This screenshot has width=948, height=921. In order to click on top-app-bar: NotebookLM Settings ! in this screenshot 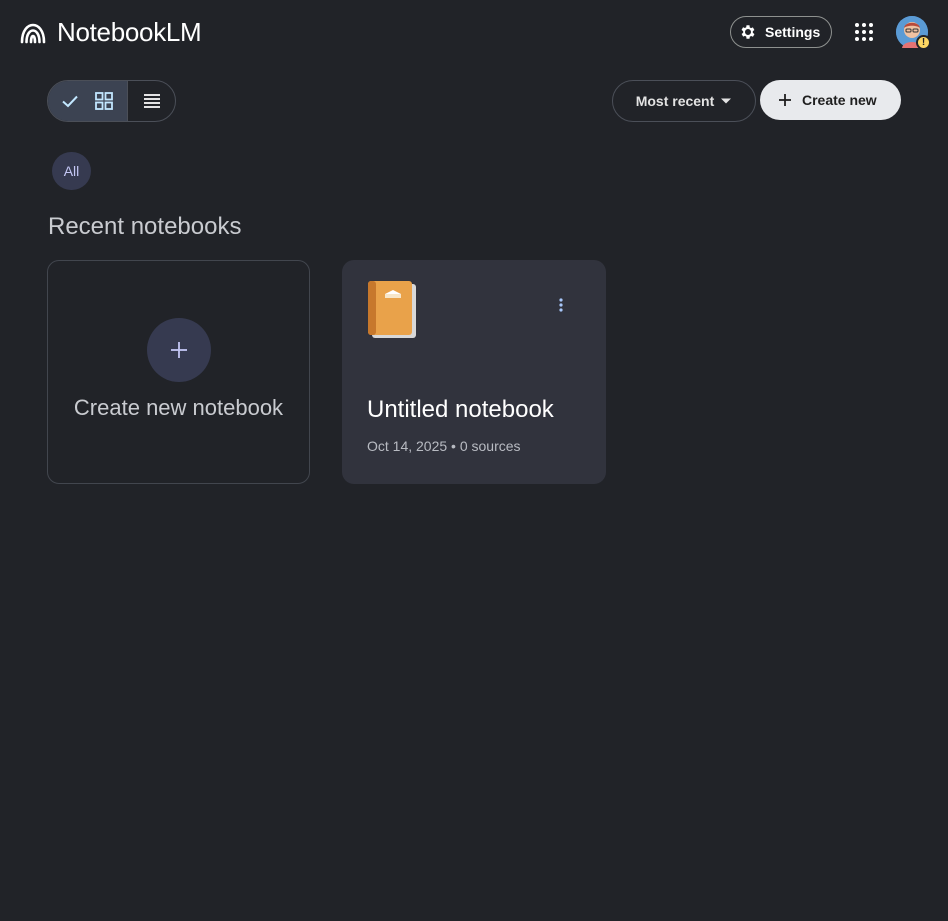, I will do `click(474, 32)`.